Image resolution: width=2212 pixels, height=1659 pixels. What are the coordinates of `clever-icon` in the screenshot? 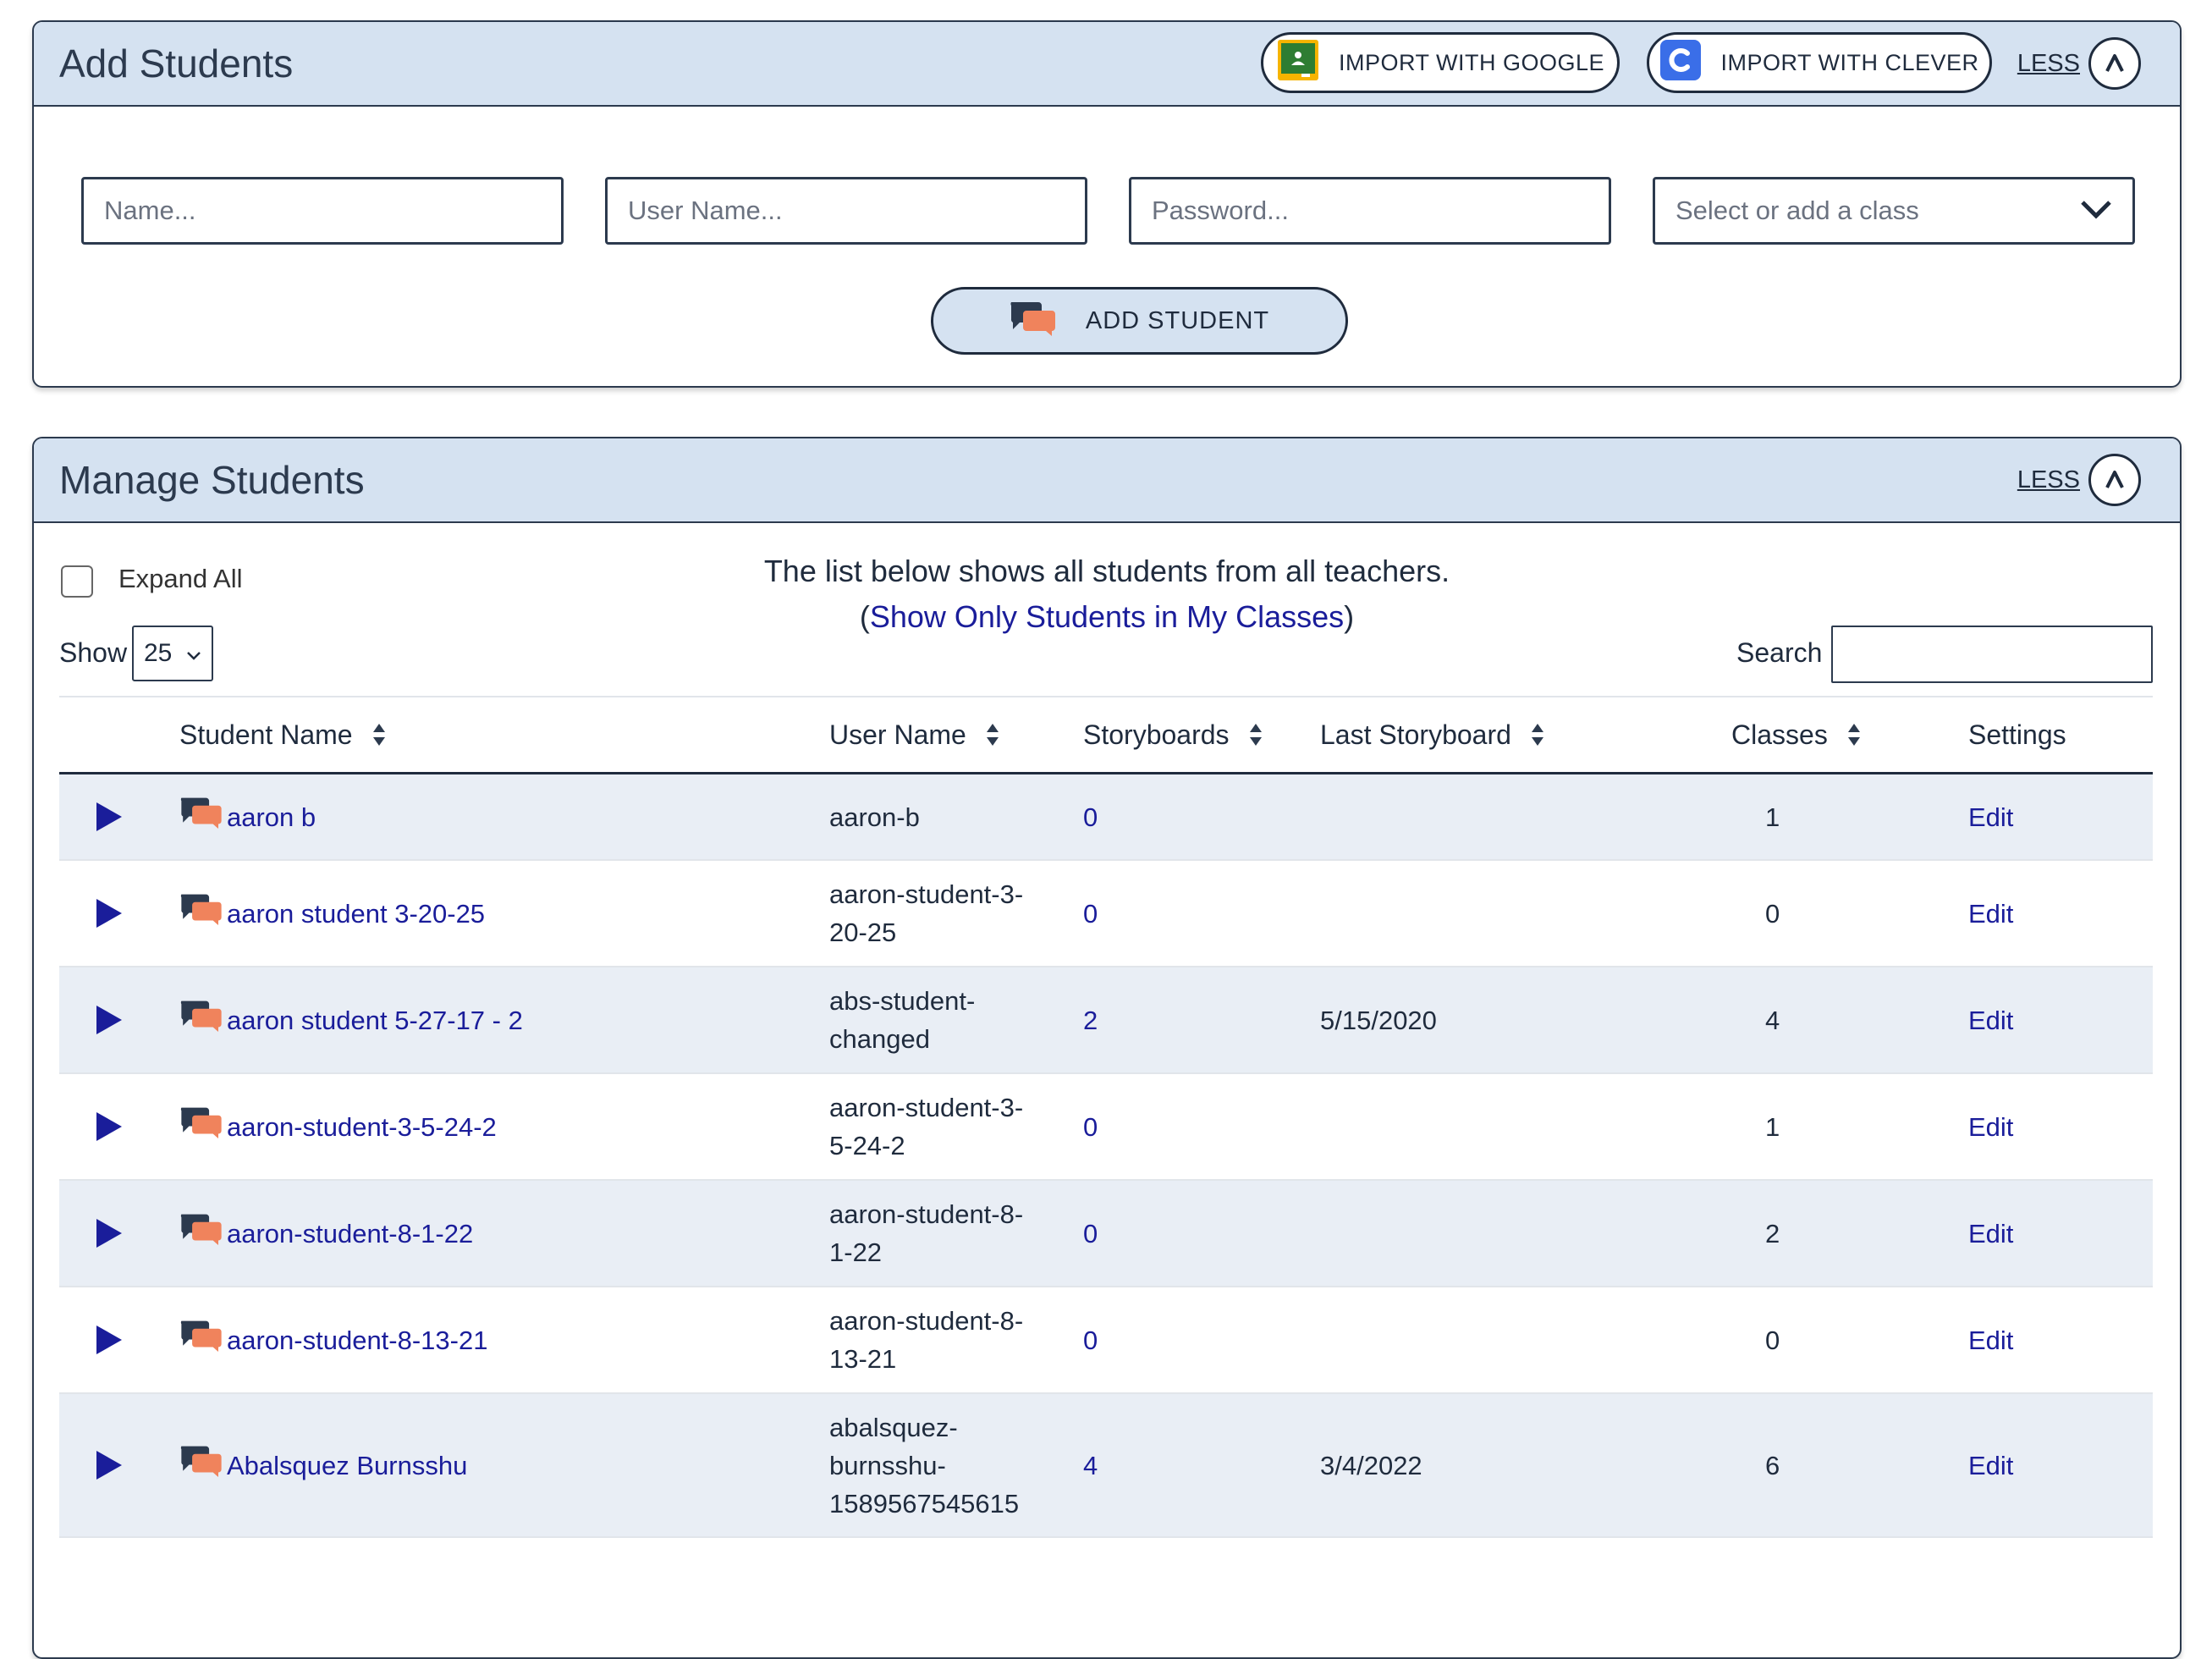 It's located at (1681, 63).